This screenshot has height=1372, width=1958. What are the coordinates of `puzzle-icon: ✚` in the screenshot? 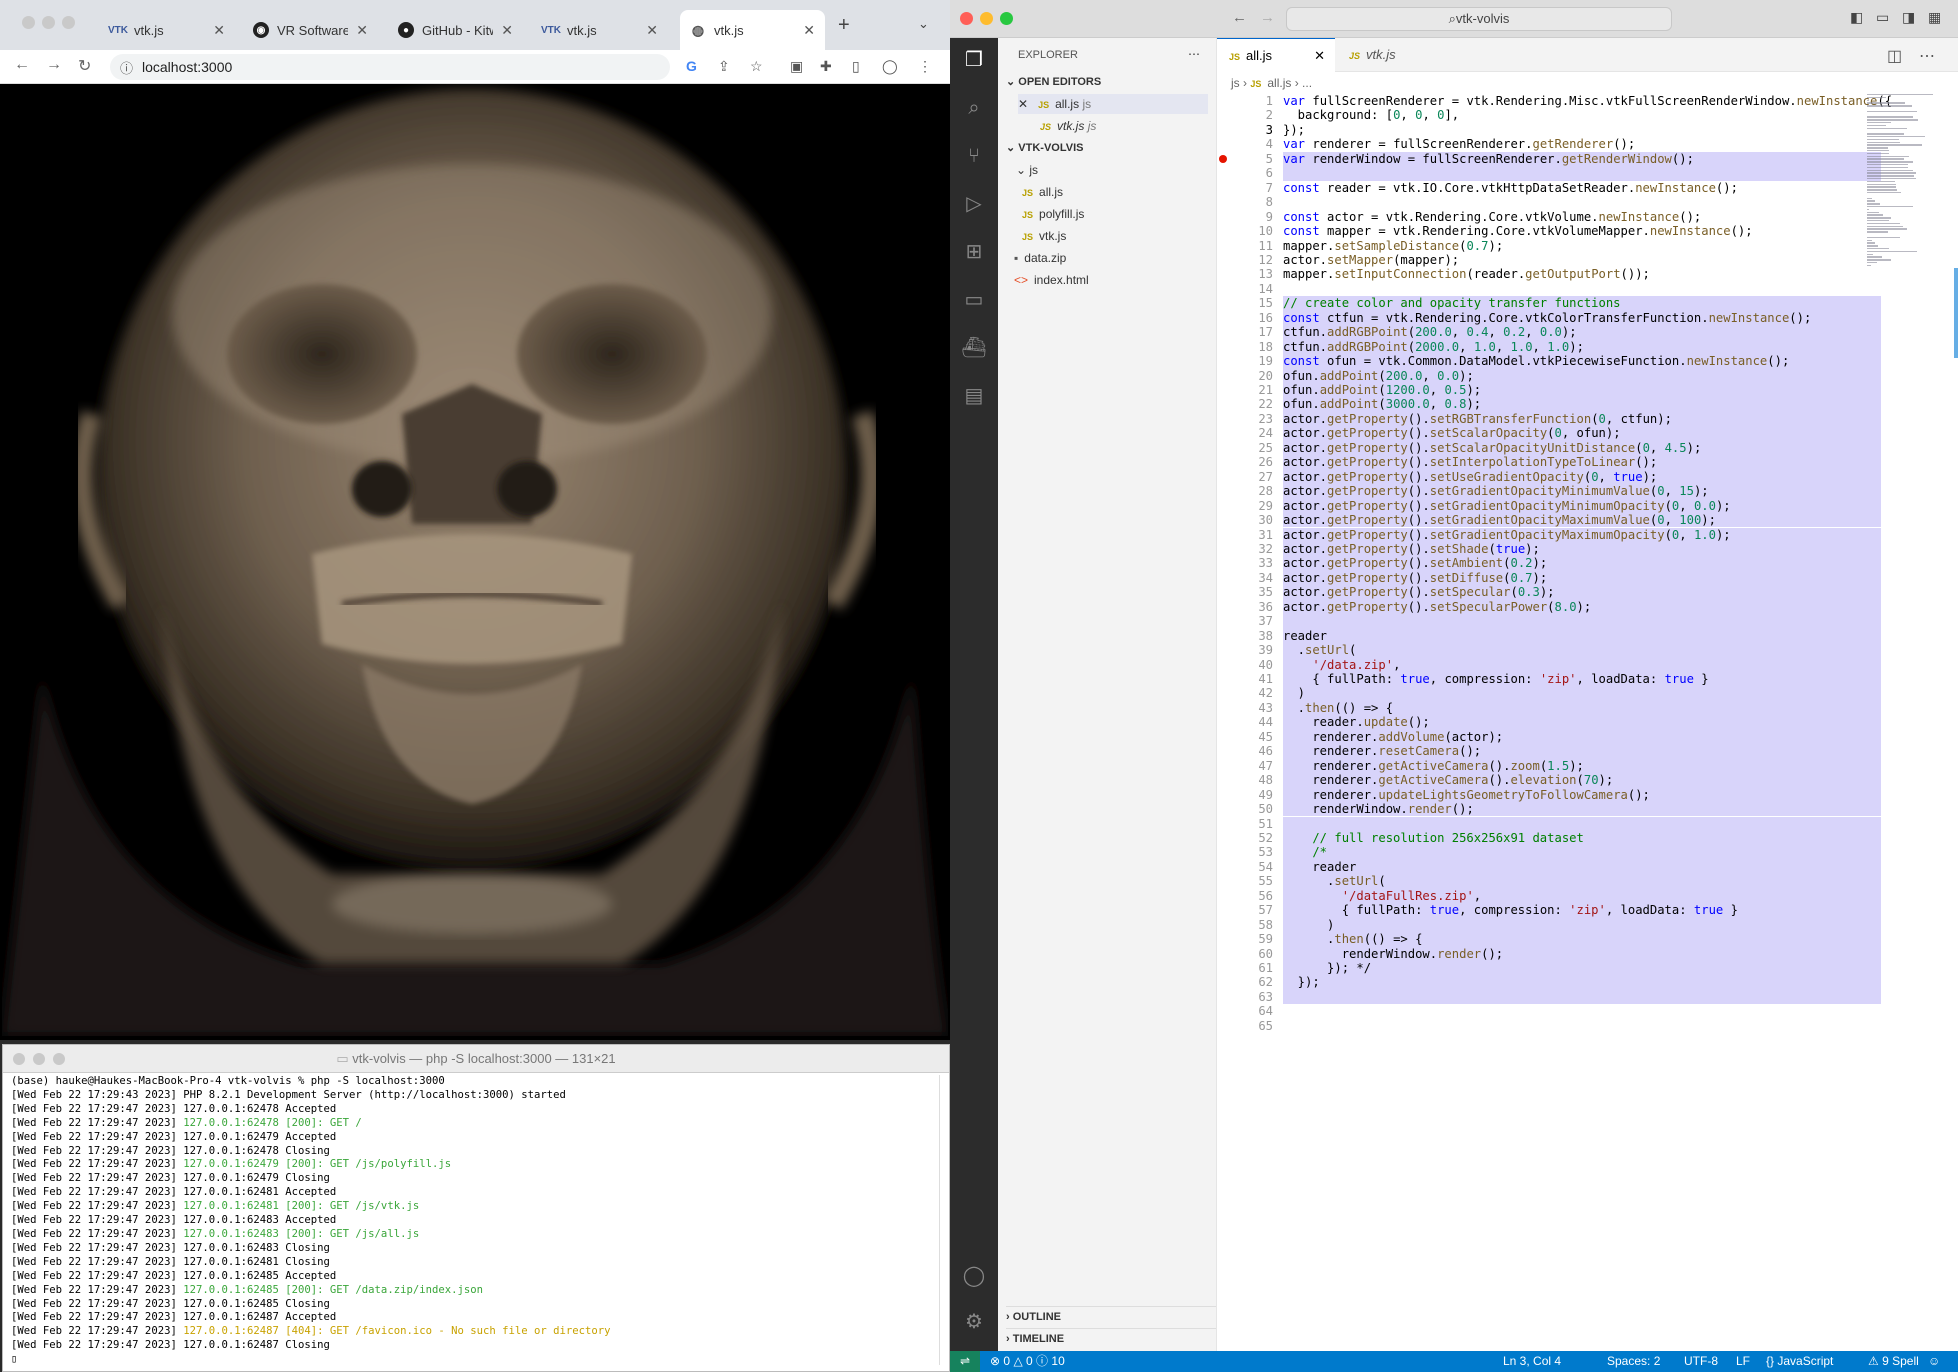 It's located at (826, 66).